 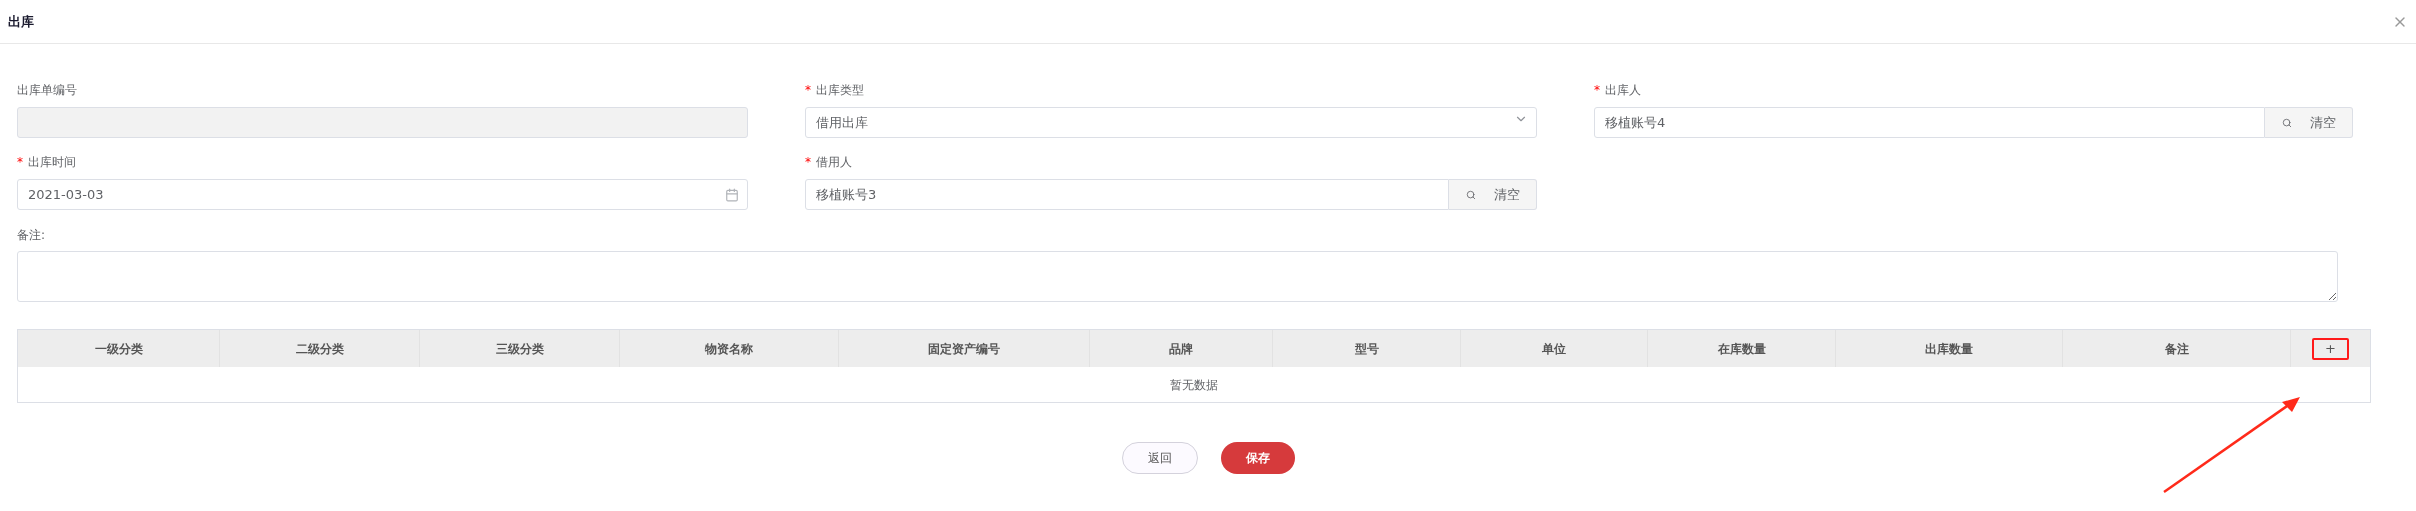 I want to click on remark-field, so click(x=1177, y=276).